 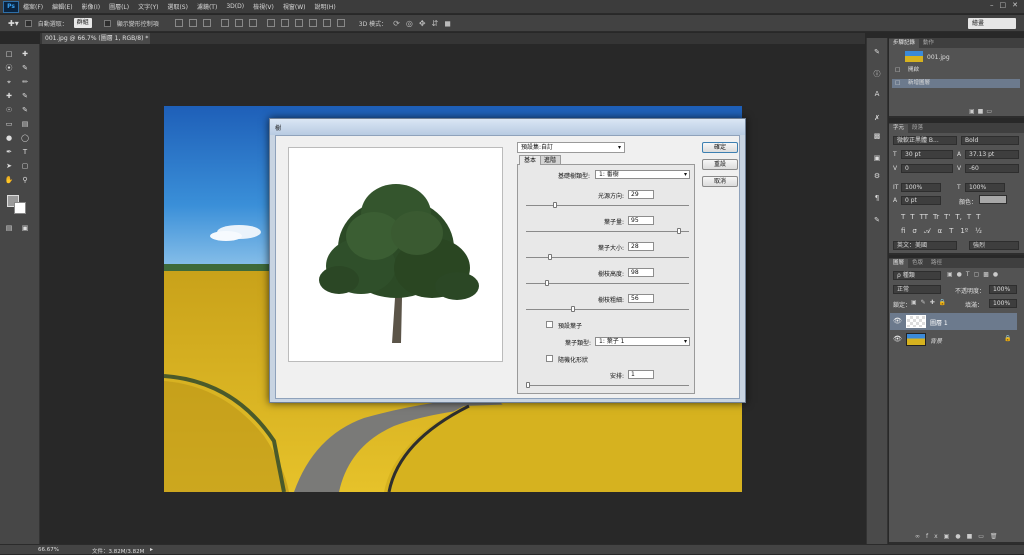 I want to click on baseline-field: 0 pt, so click(x=921, y=200).